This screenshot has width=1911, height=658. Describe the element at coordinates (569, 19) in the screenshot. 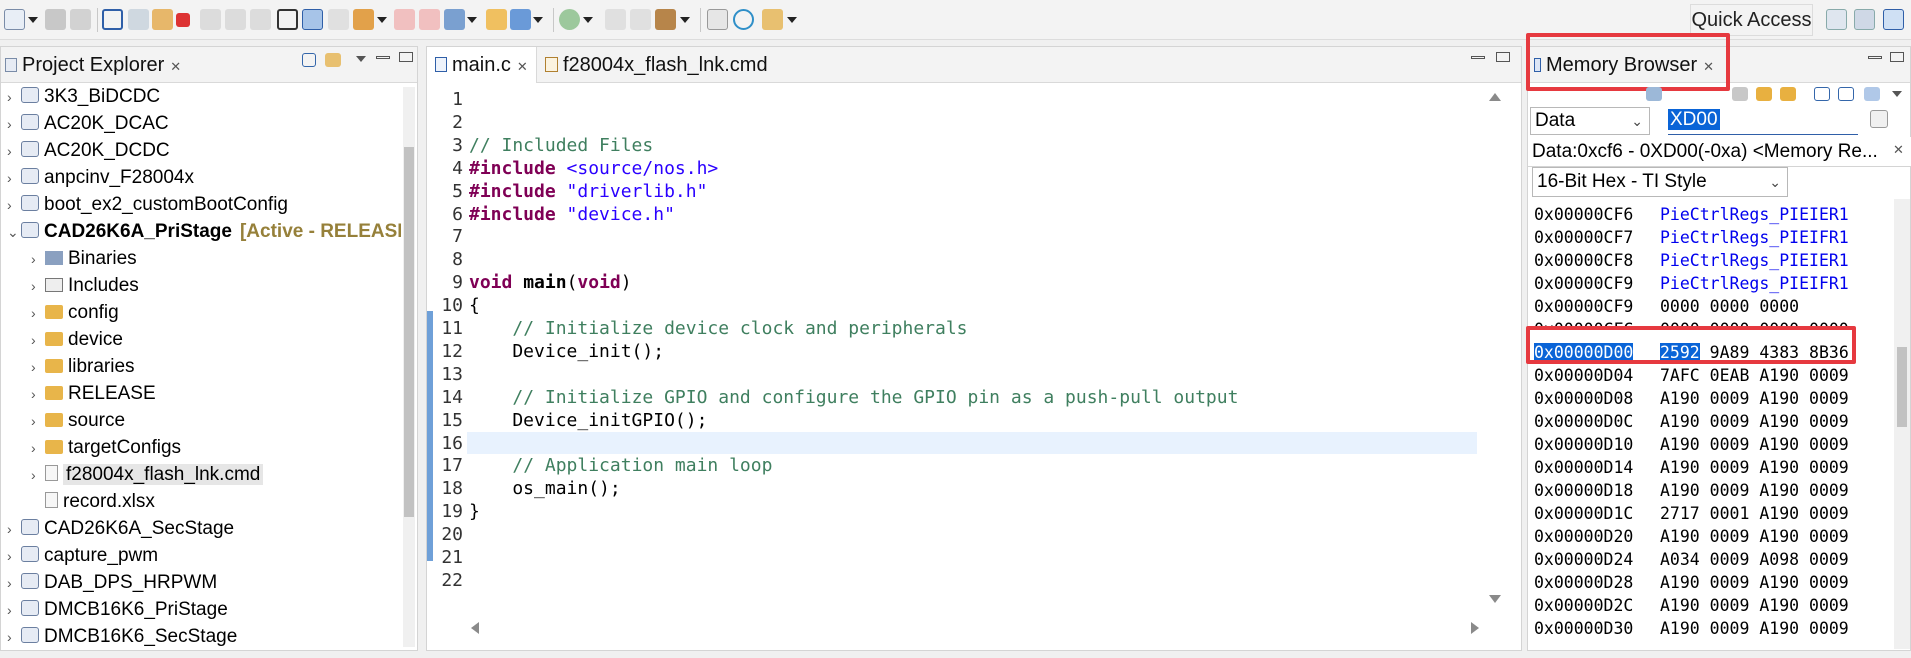

I see `gear-icon` at that location.